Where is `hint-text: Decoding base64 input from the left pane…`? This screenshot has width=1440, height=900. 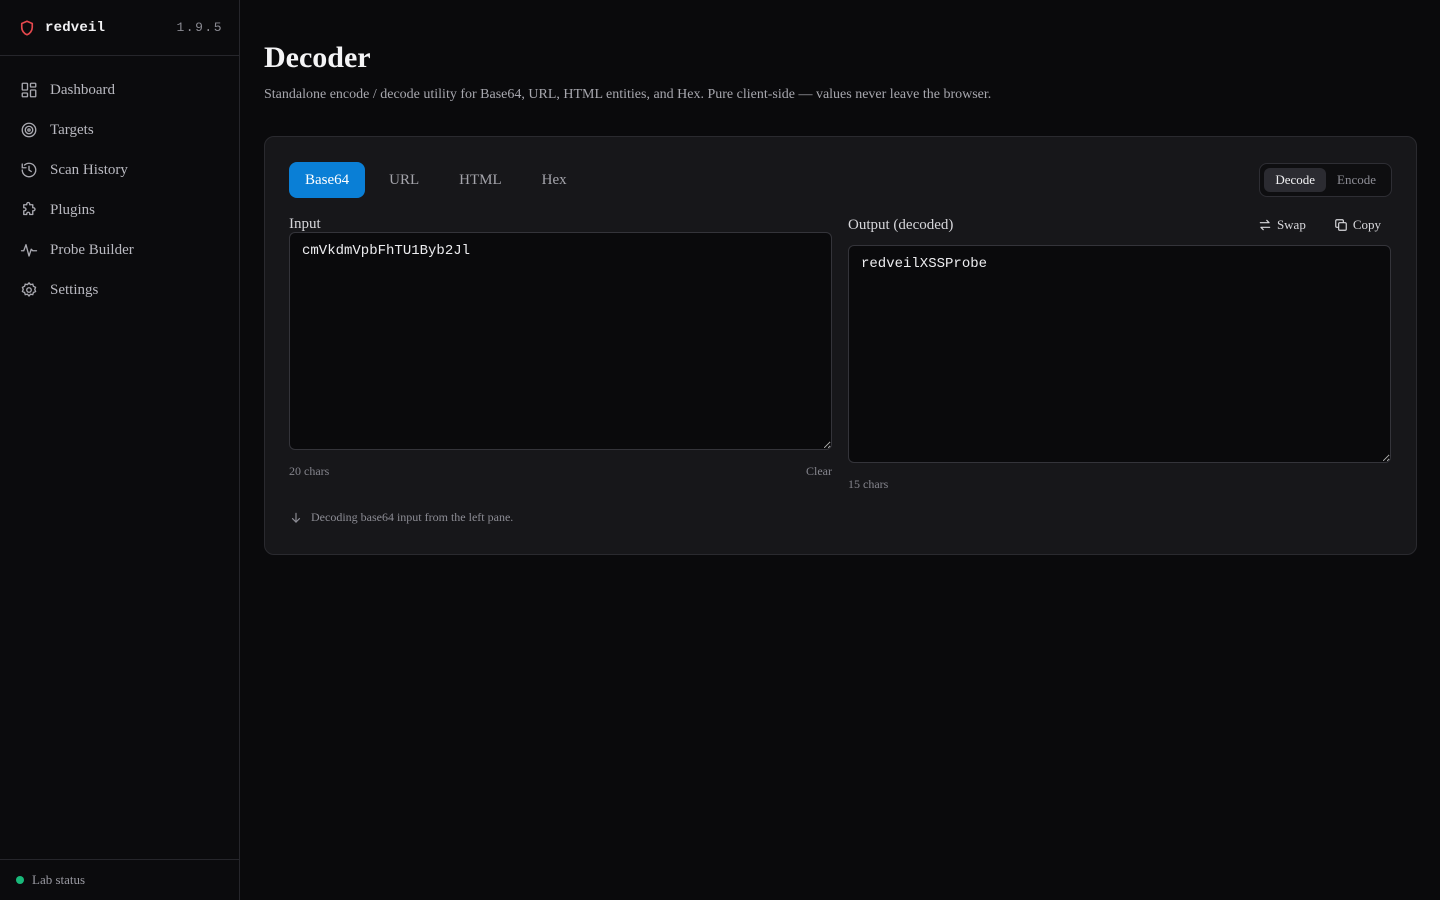
hint-text: Decoding base64 input from the left pane… is located at coordinates (412, 517).